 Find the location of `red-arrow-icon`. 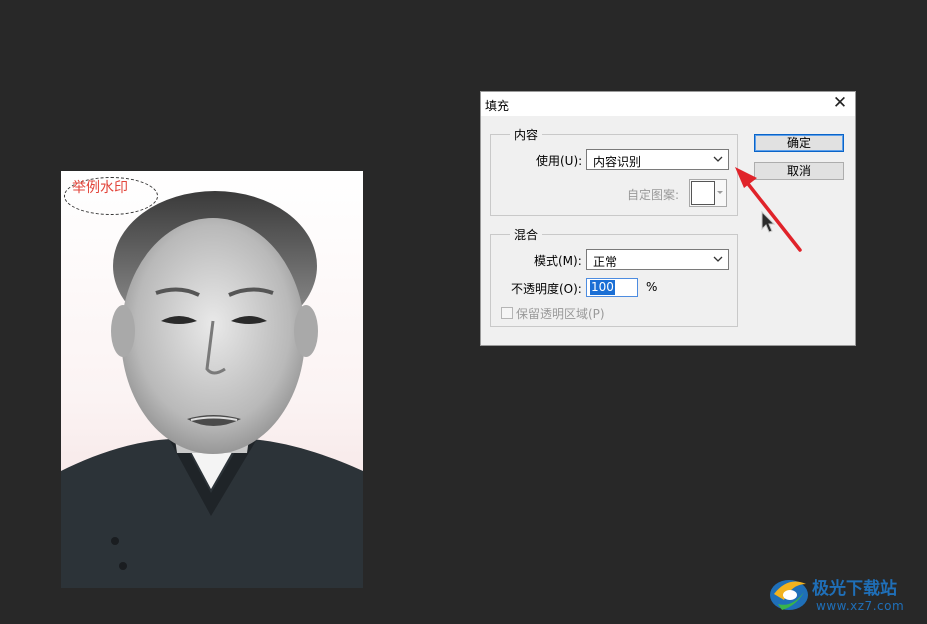

red-arrow-icon is located at coordinates (768, 209).